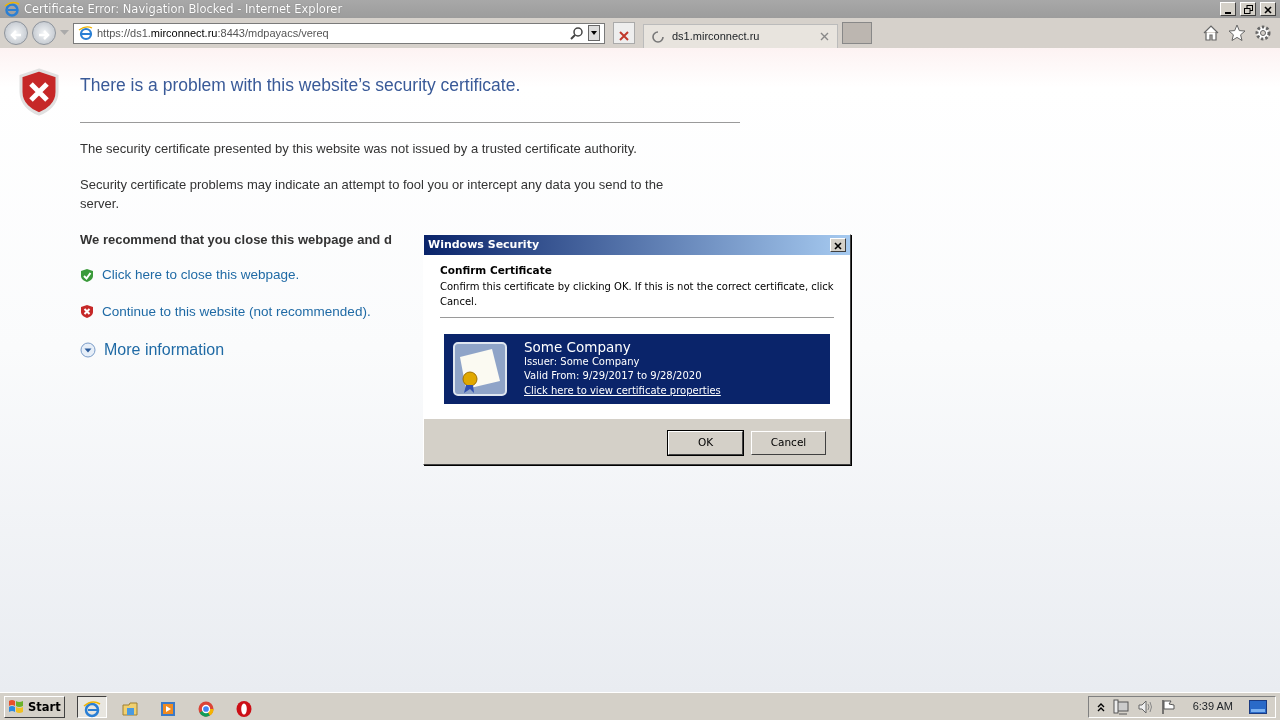  Describe the element at coordinates (578, 347) in the screenshot. I see `certificate-name: Some Company` at that location.